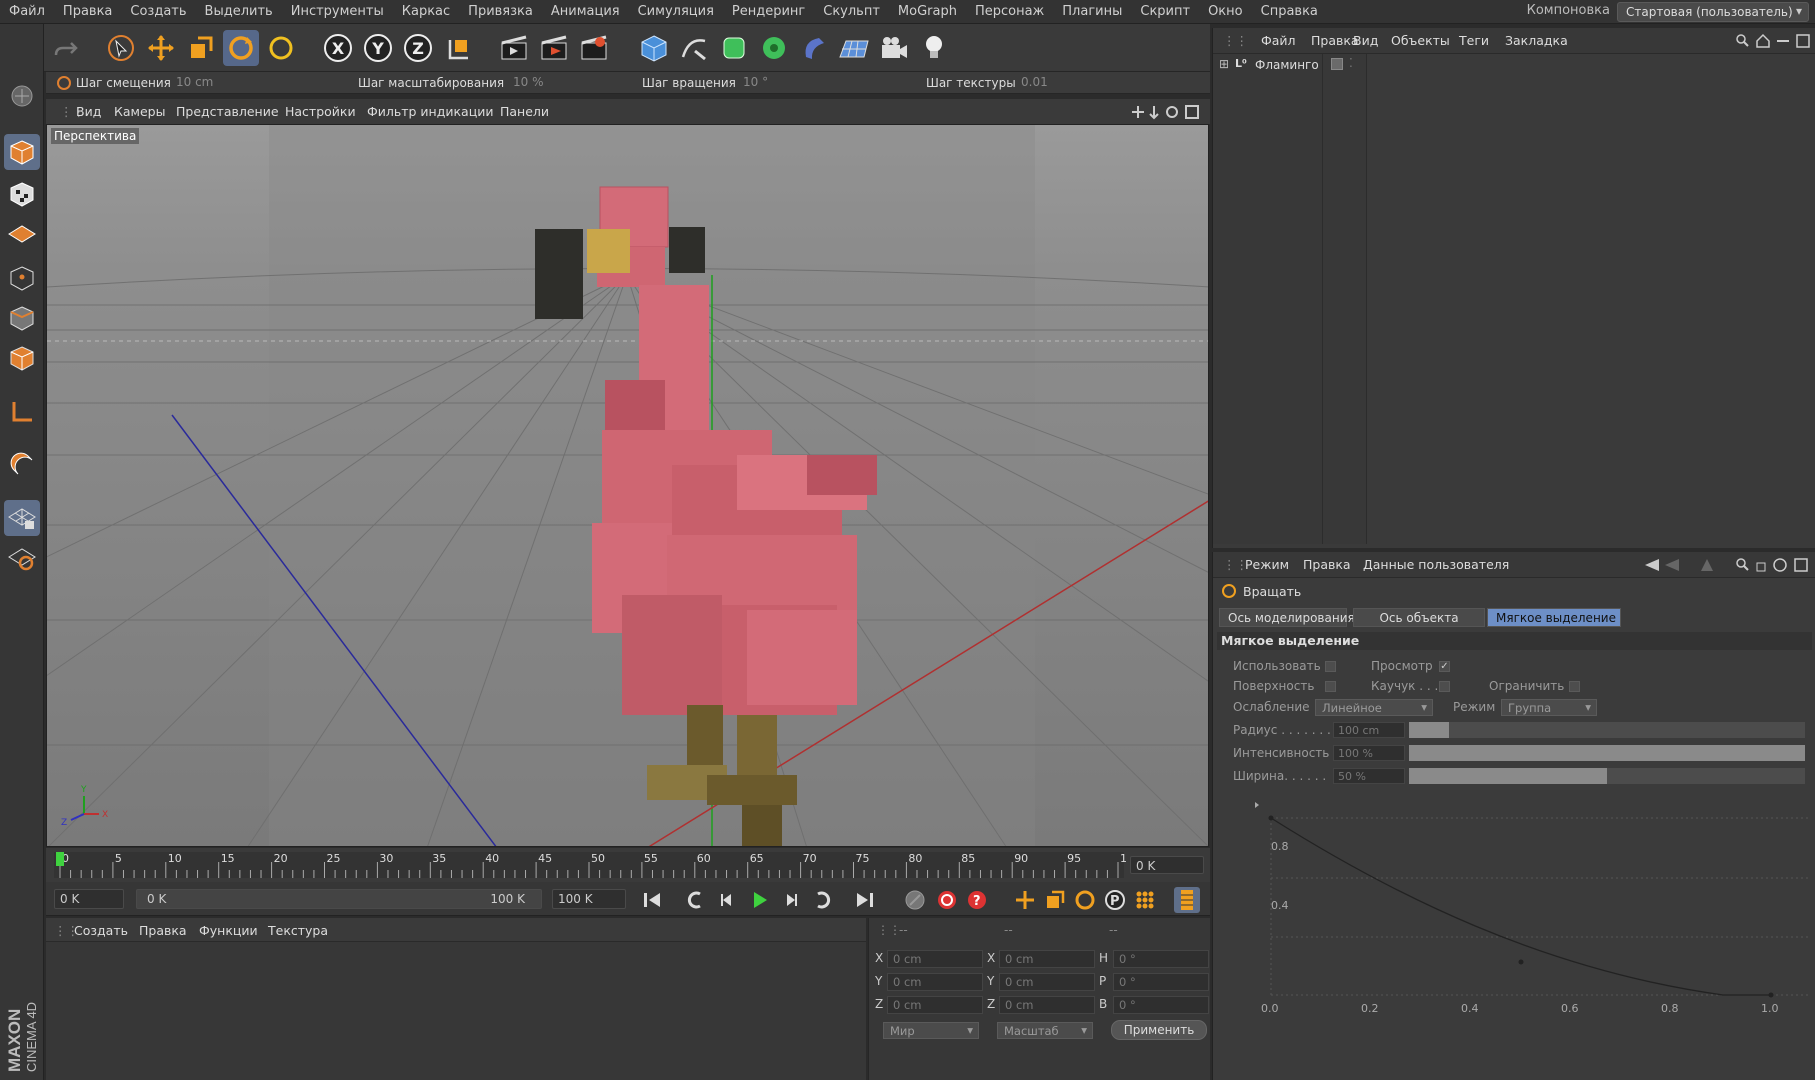  I want to click on viewport-menu-panel: Панели, so click(524, 111).